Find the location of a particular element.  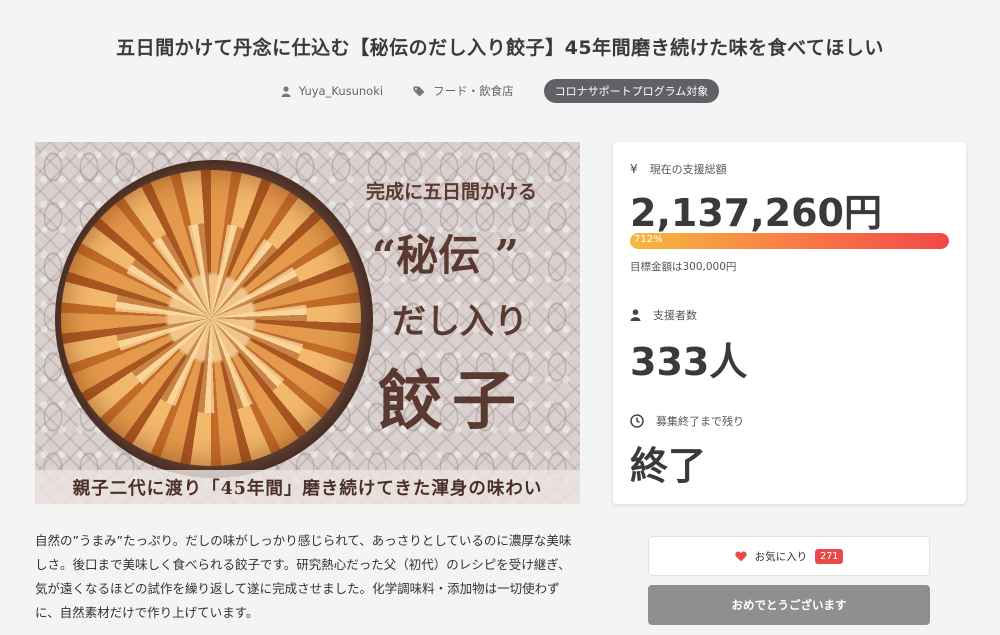

clock-icon is located at coordinates (637, 421).